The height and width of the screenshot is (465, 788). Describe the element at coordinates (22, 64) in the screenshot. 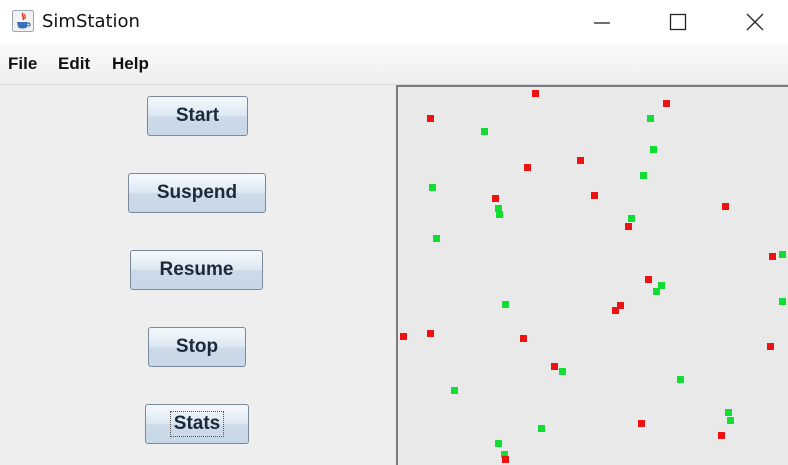

I see `menu-file: File` at that location.